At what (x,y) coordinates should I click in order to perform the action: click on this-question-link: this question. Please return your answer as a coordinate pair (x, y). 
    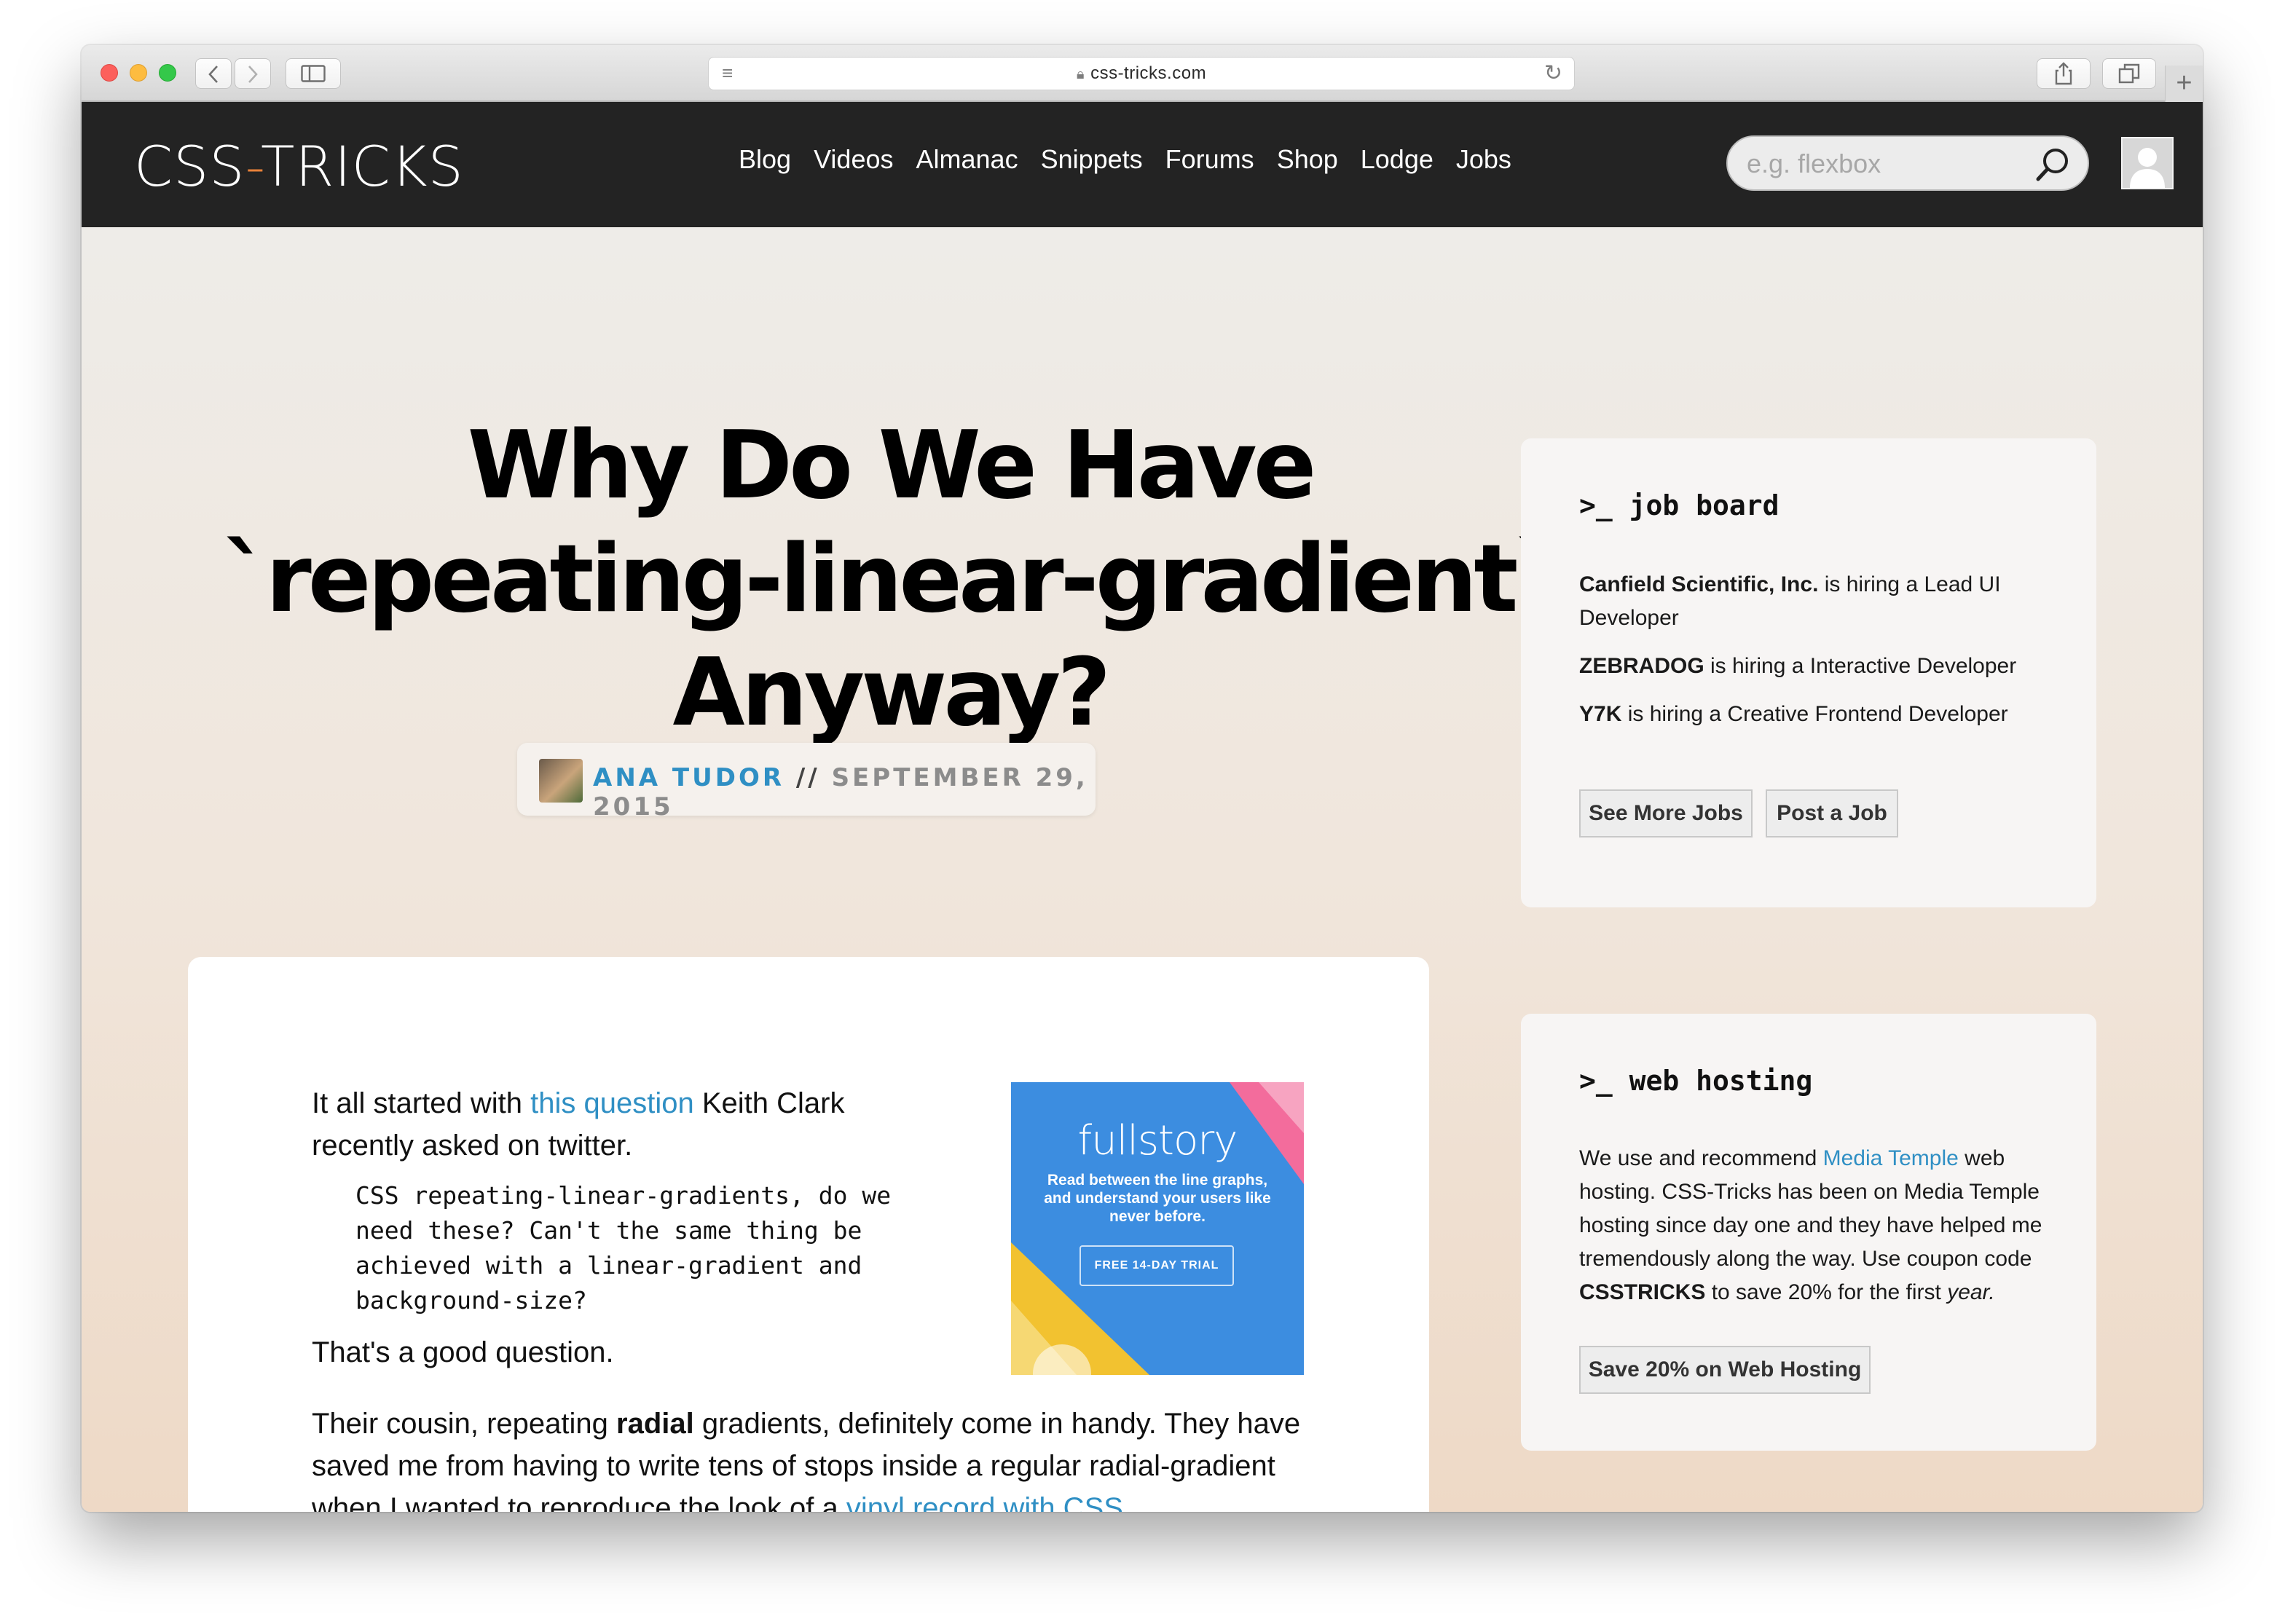
    Looking at the image, I should click on (612, 1103).